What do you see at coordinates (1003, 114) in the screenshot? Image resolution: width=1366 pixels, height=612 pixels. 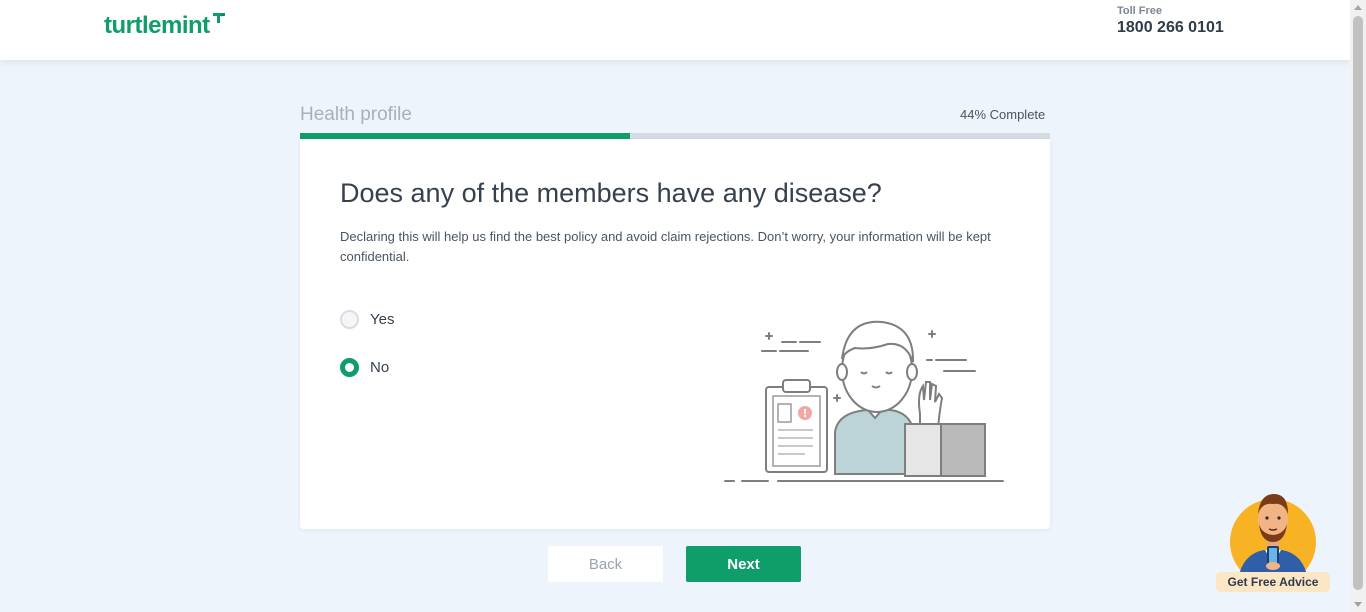 I see `progress-text: 44% Complete` at bounding box center [1003, 114].